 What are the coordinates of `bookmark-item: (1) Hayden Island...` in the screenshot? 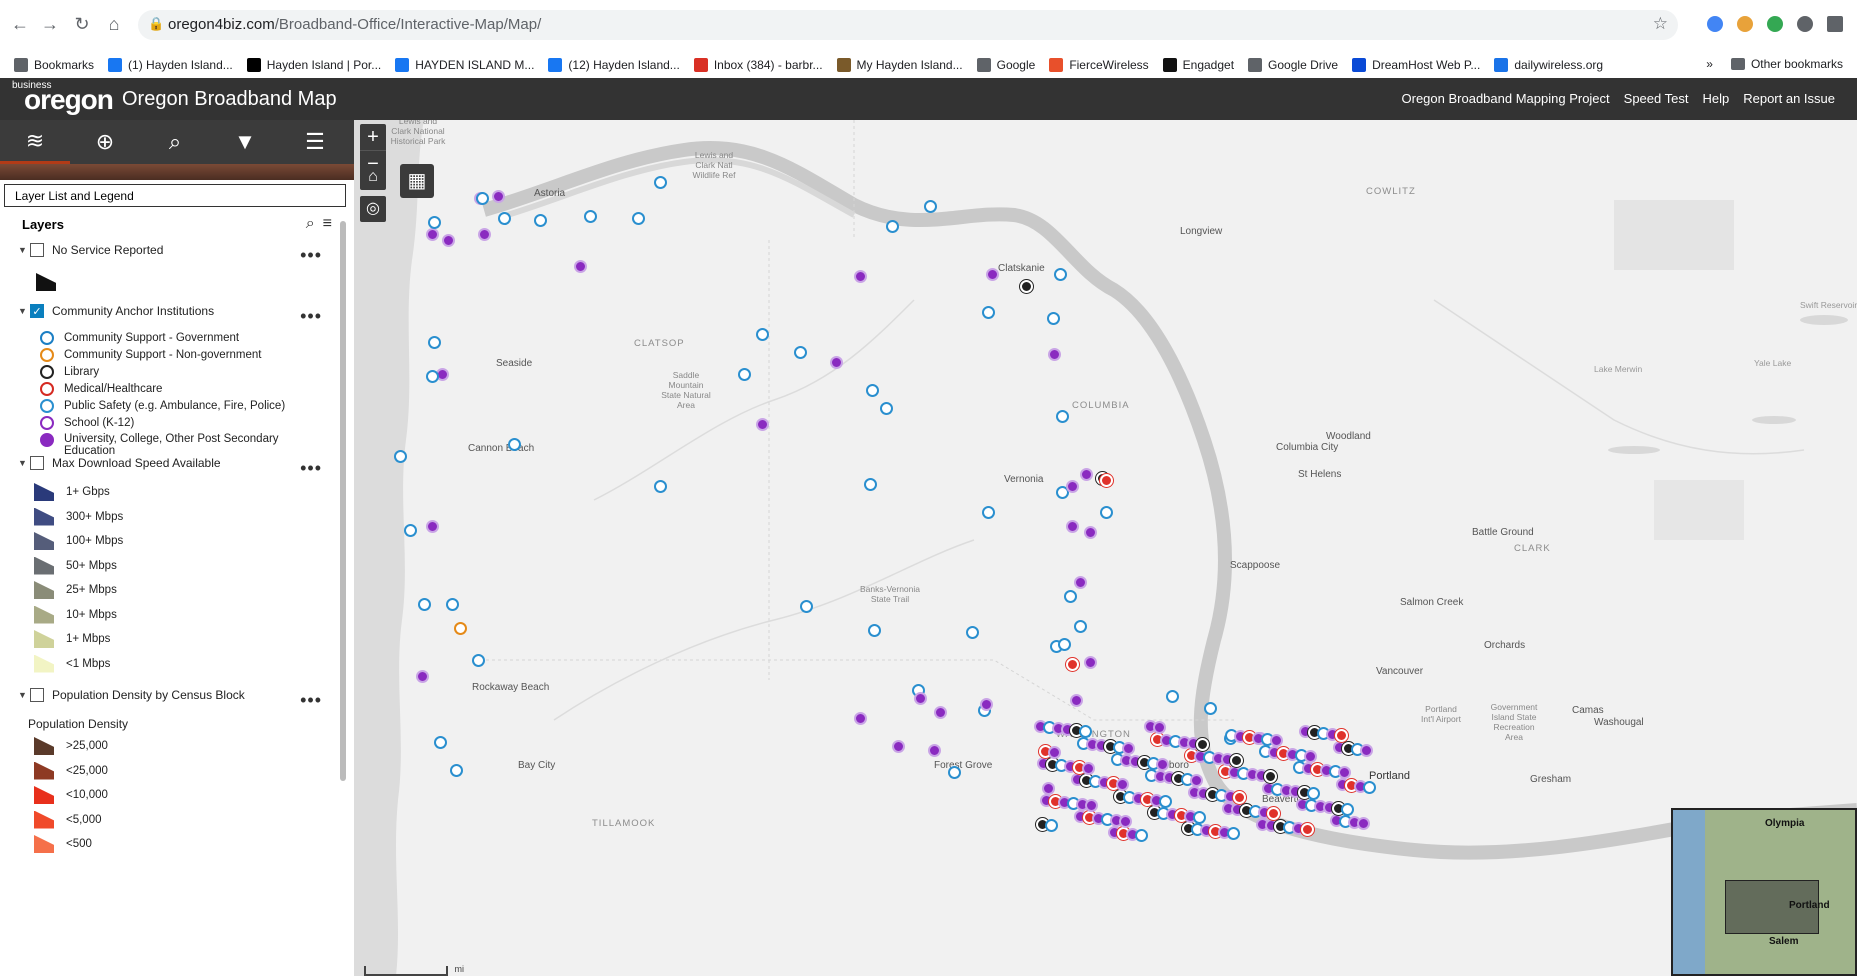 It's located at (170, 65).